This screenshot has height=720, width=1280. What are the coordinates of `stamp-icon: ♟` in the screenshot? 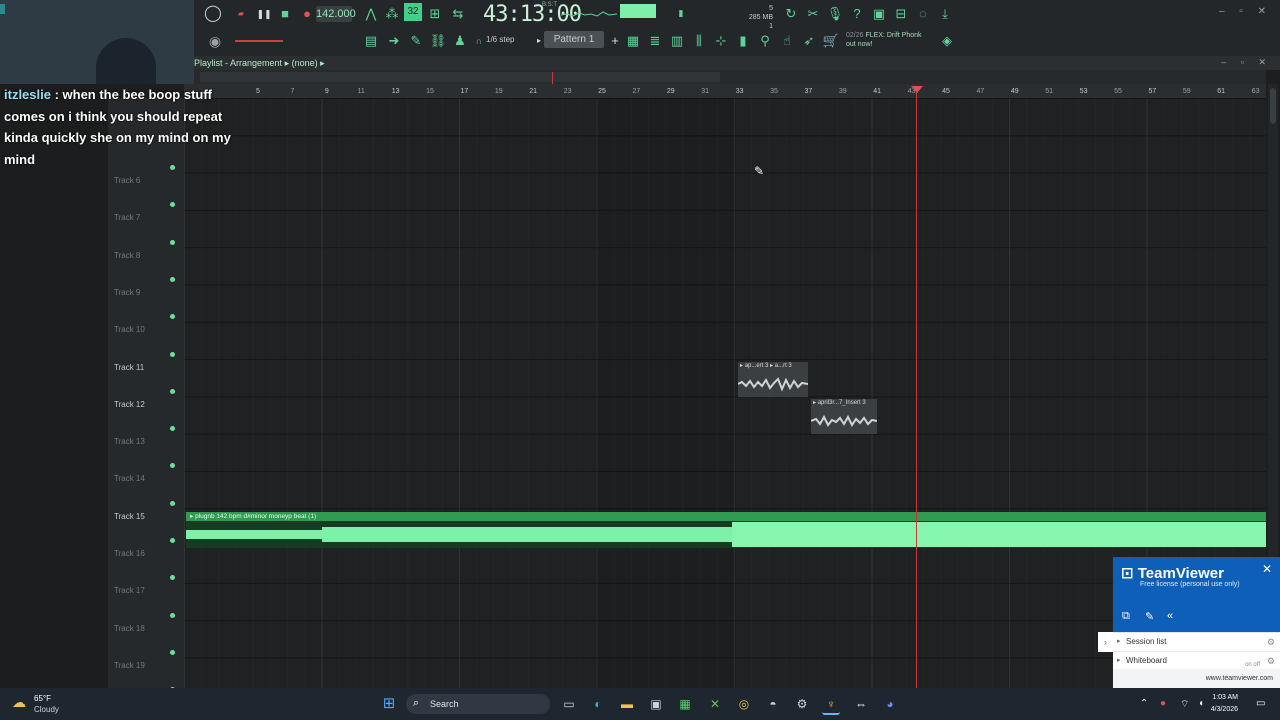 It's located at (460, 41).